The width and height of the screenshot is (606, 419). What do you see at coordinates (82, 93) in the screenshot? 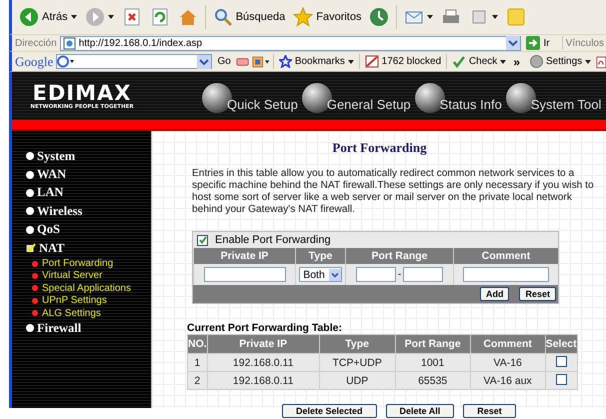
I see `brand-logo: EDIMAX` at bounding box center [82, 93].